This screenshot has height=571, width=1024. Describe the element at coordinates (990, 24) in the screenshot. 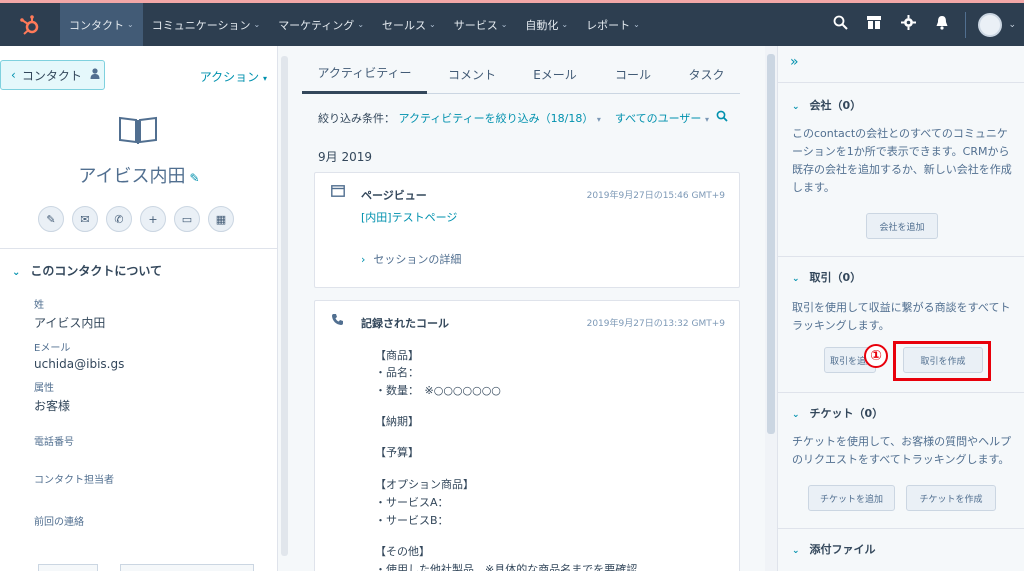

I see `user-avatar` at that location.